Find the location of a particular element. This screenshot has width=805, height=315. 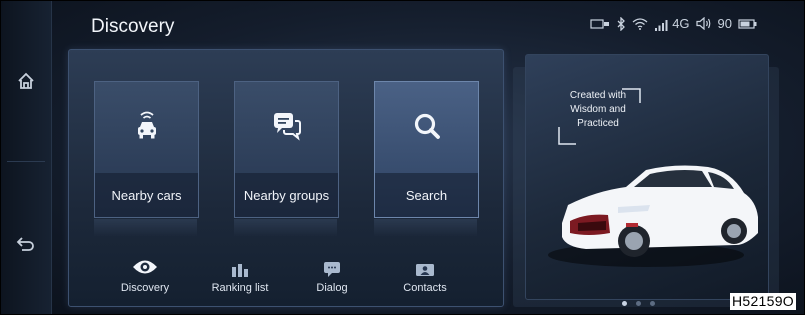

home-icon is located at coordinates (26, 80).